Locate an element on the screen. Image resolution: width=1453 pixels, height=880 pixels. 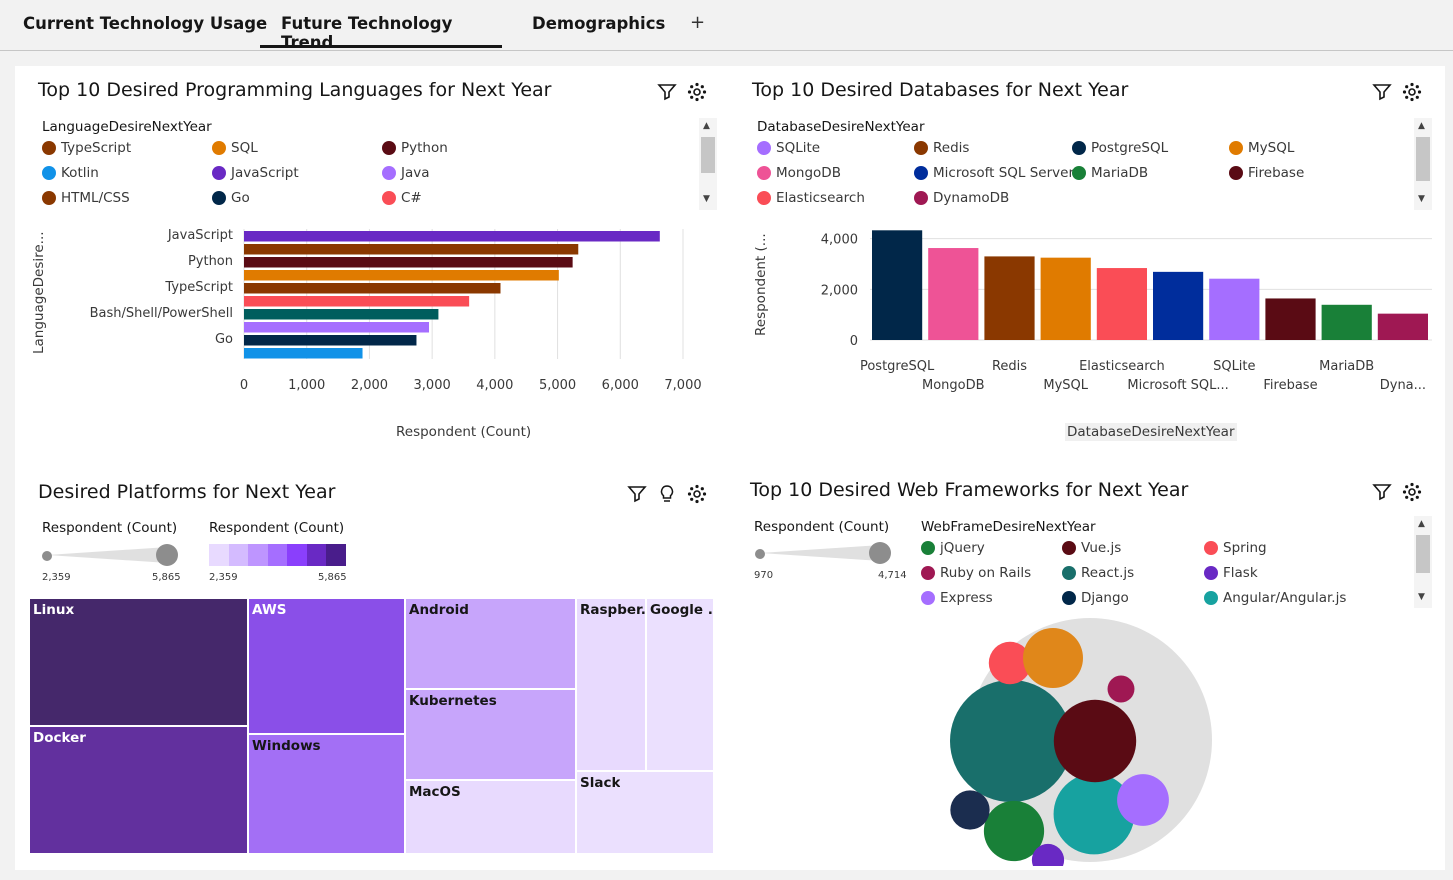
tab-current-technology-usage: Current Technology Usage is located at coordinates (145, 31).